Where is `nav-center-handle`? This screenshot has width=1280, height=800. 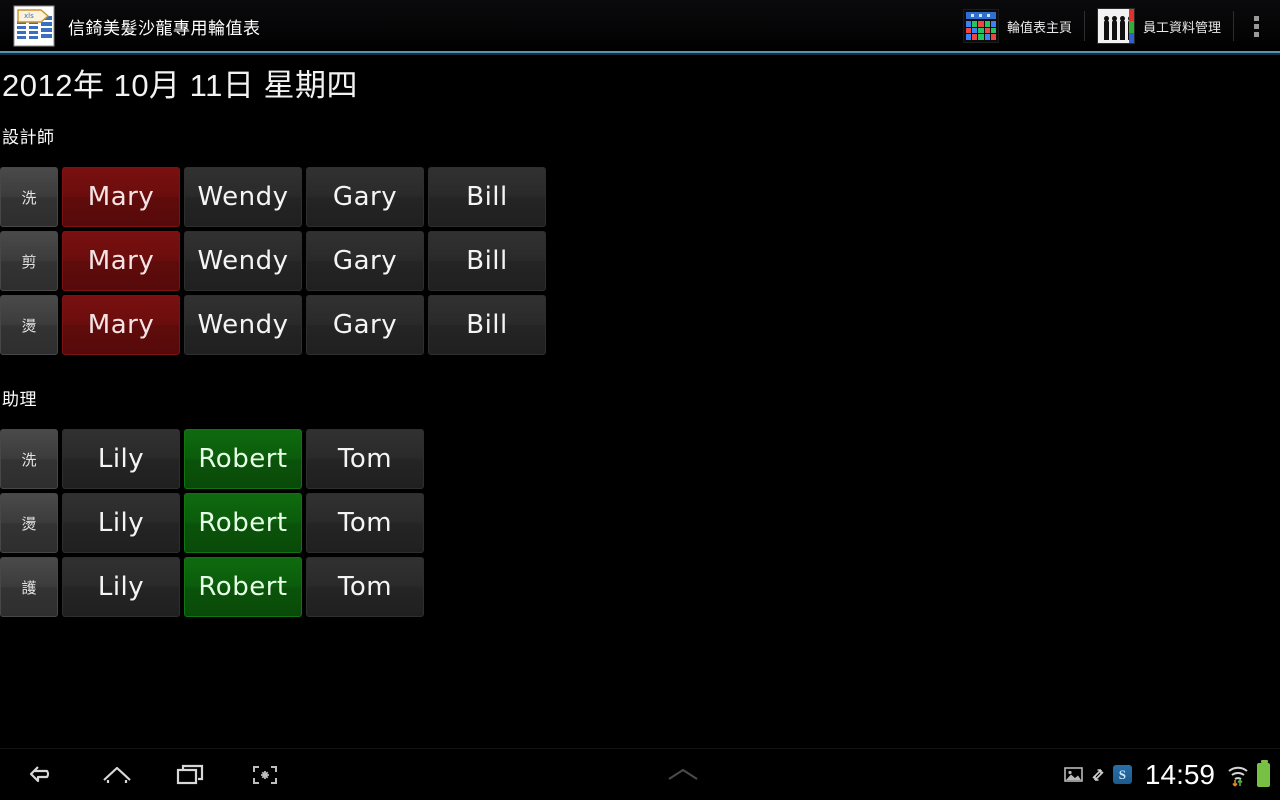
nav-center-handle is located at coordinates (683, 775).